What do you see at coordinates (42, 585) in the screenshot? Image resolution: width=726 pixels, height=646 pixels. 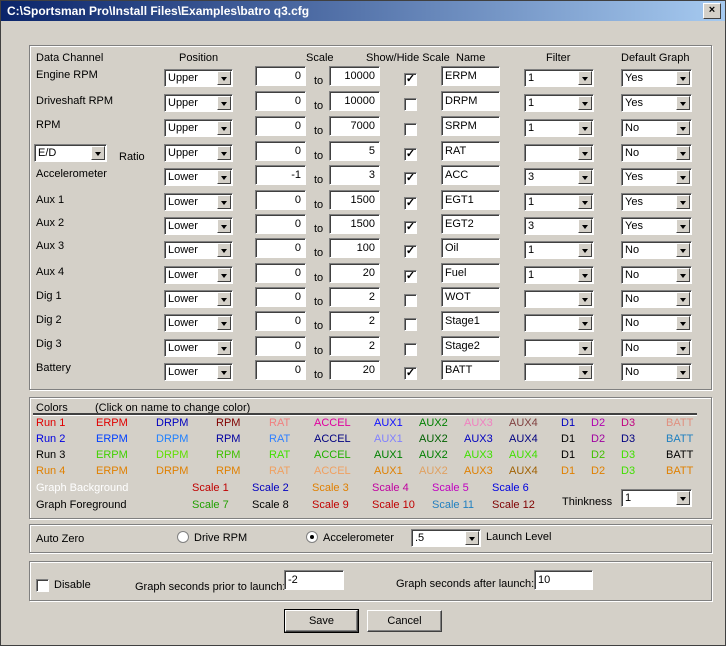 I see `disable-checkbox` at bounding box center [42, 585].